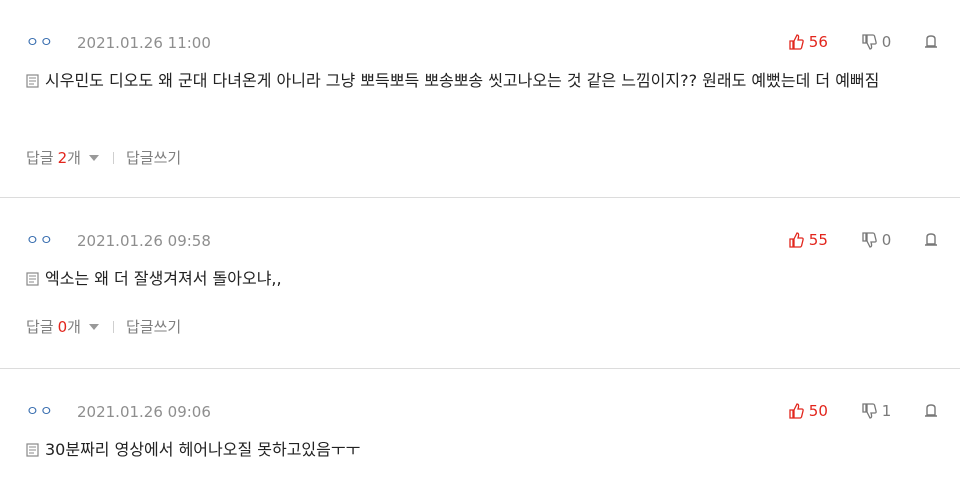 The image size is (960, 479). I want to click on like-count: 50, so click(818, 411).